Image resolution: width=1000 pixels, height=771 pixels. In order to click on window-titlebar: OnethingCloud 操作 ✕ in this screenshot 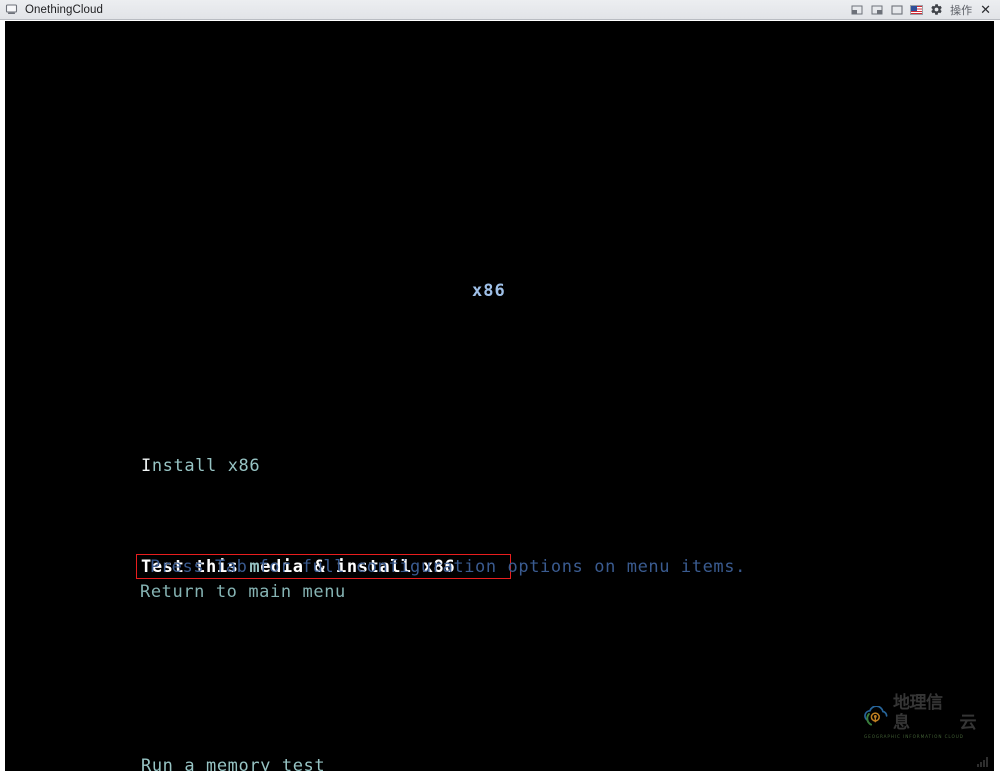, I will do `click(500, 10)`.